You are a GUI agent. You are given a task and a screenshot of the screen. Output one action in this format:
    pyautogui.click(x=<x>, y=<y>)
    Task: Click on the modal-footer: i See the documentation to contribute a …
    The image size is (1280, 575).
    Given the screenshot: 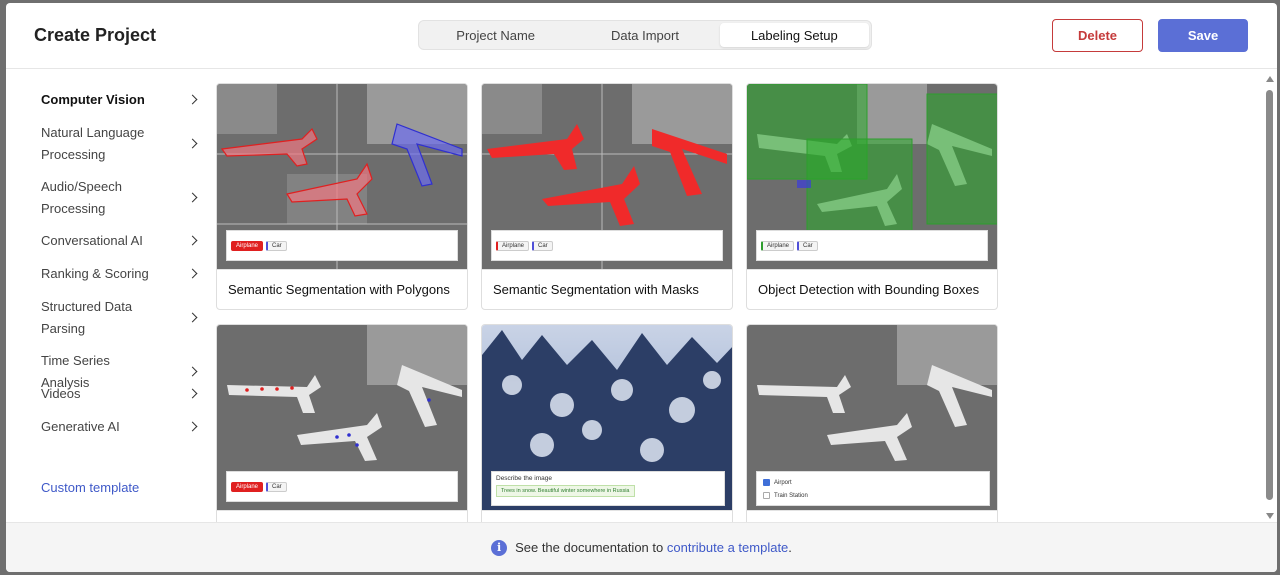 What is the action you would take?
    pyautogui.click(x=641, y=547)
    